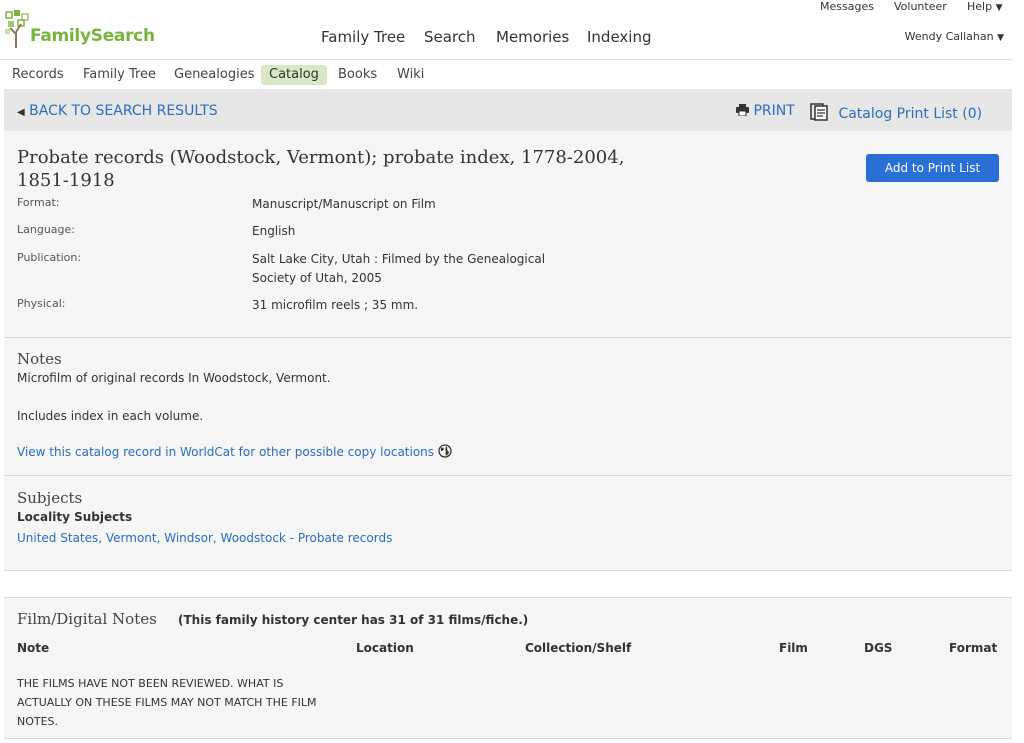 The width and height of the screenshot is (1024, 743). I want to click on format-label: Format:, so click(38, 202).